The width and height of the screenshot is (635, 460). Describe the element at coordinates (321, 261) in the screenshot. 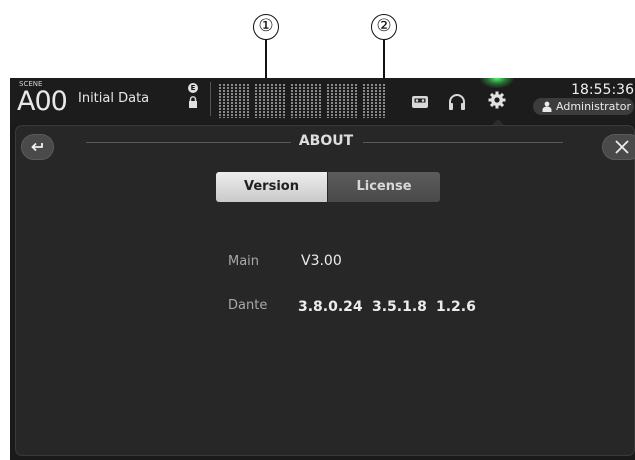

I see `main-version: V3.00` at that location.